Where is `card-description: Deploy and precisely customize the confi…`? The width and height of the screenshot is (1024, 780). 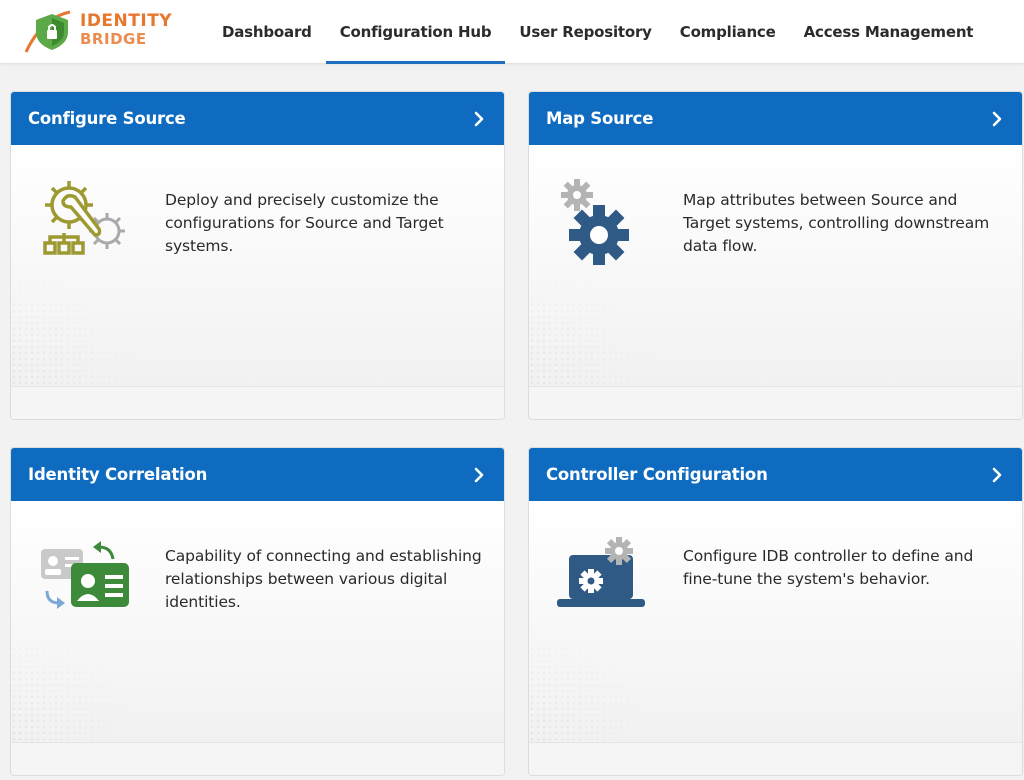
card-description: Deploy and precisely customize the confi… is located at coordinates (304, 223).